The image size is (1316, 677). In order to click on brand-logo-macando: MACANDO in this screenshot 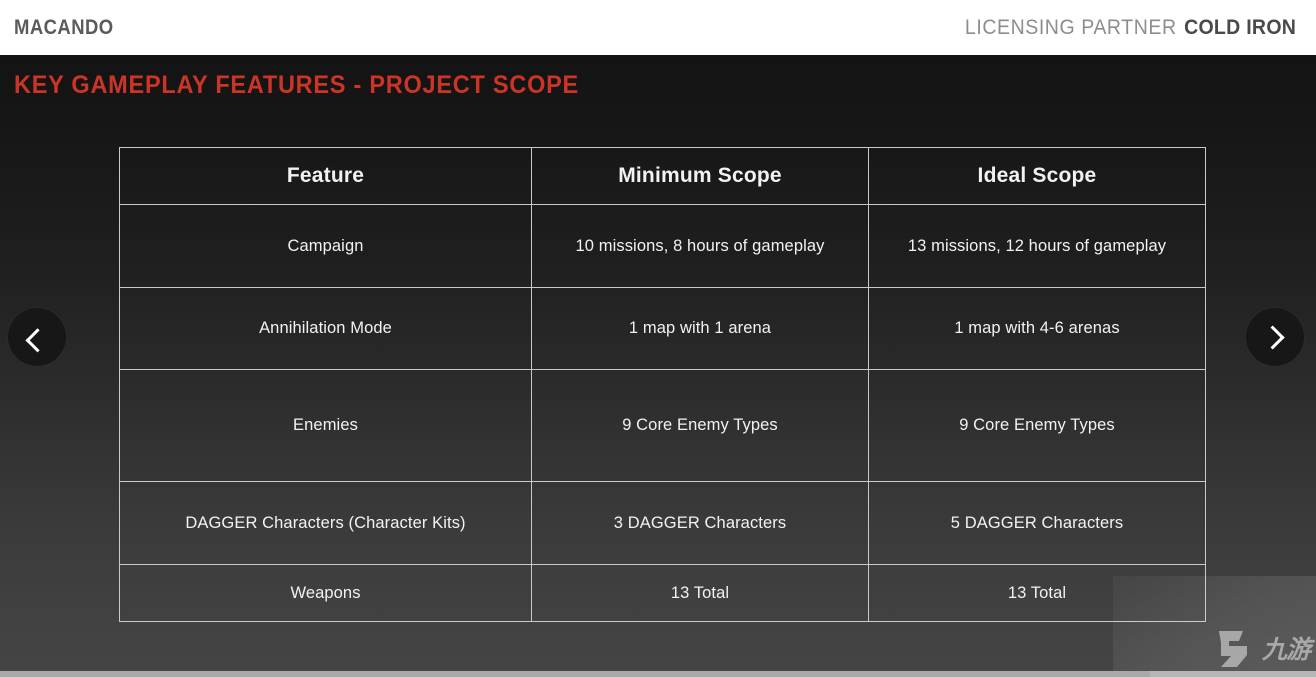, I will do `click(64, 27)`.